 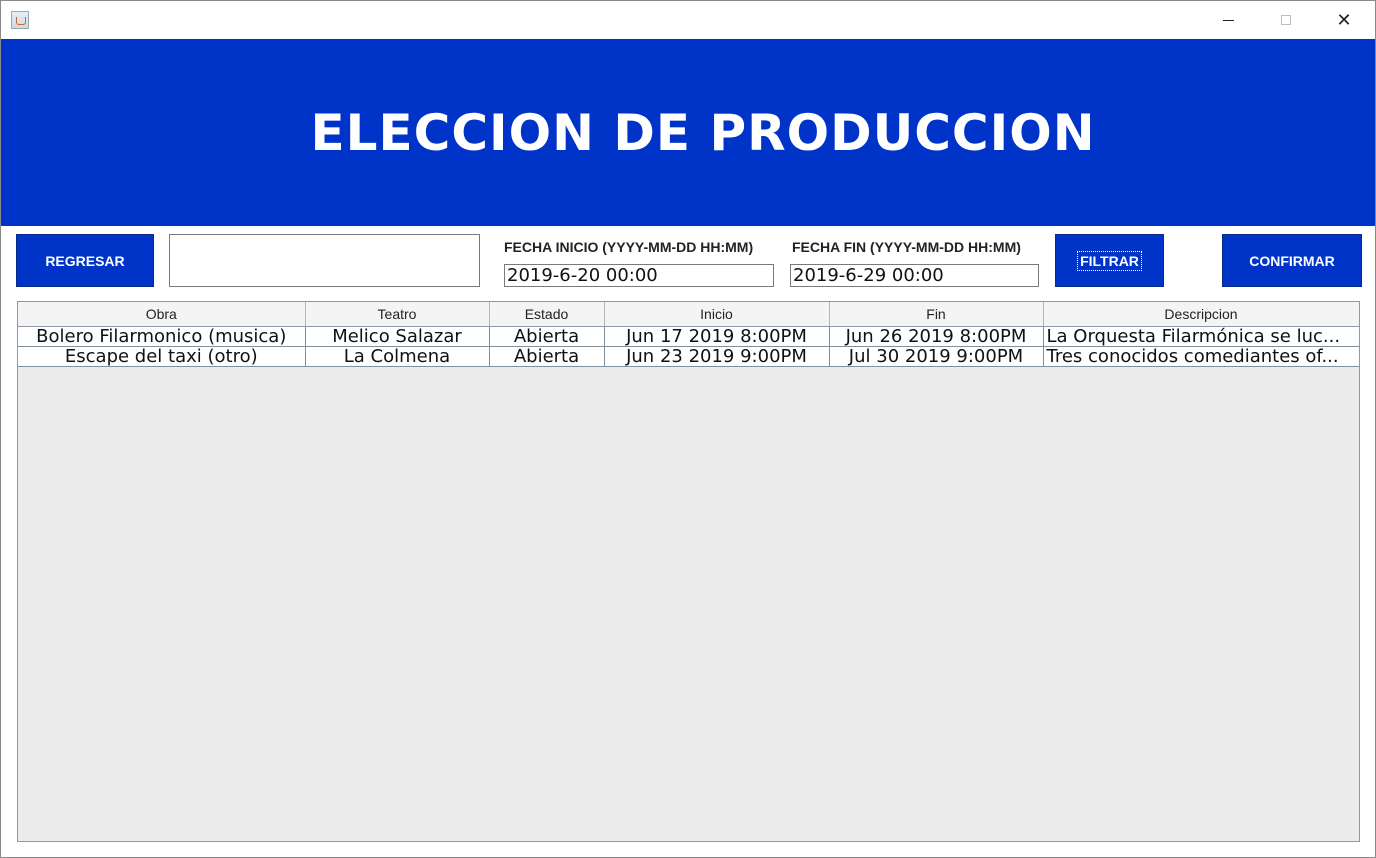 I want to click on column-header-estado: Estado, so click(x=547, y=314).